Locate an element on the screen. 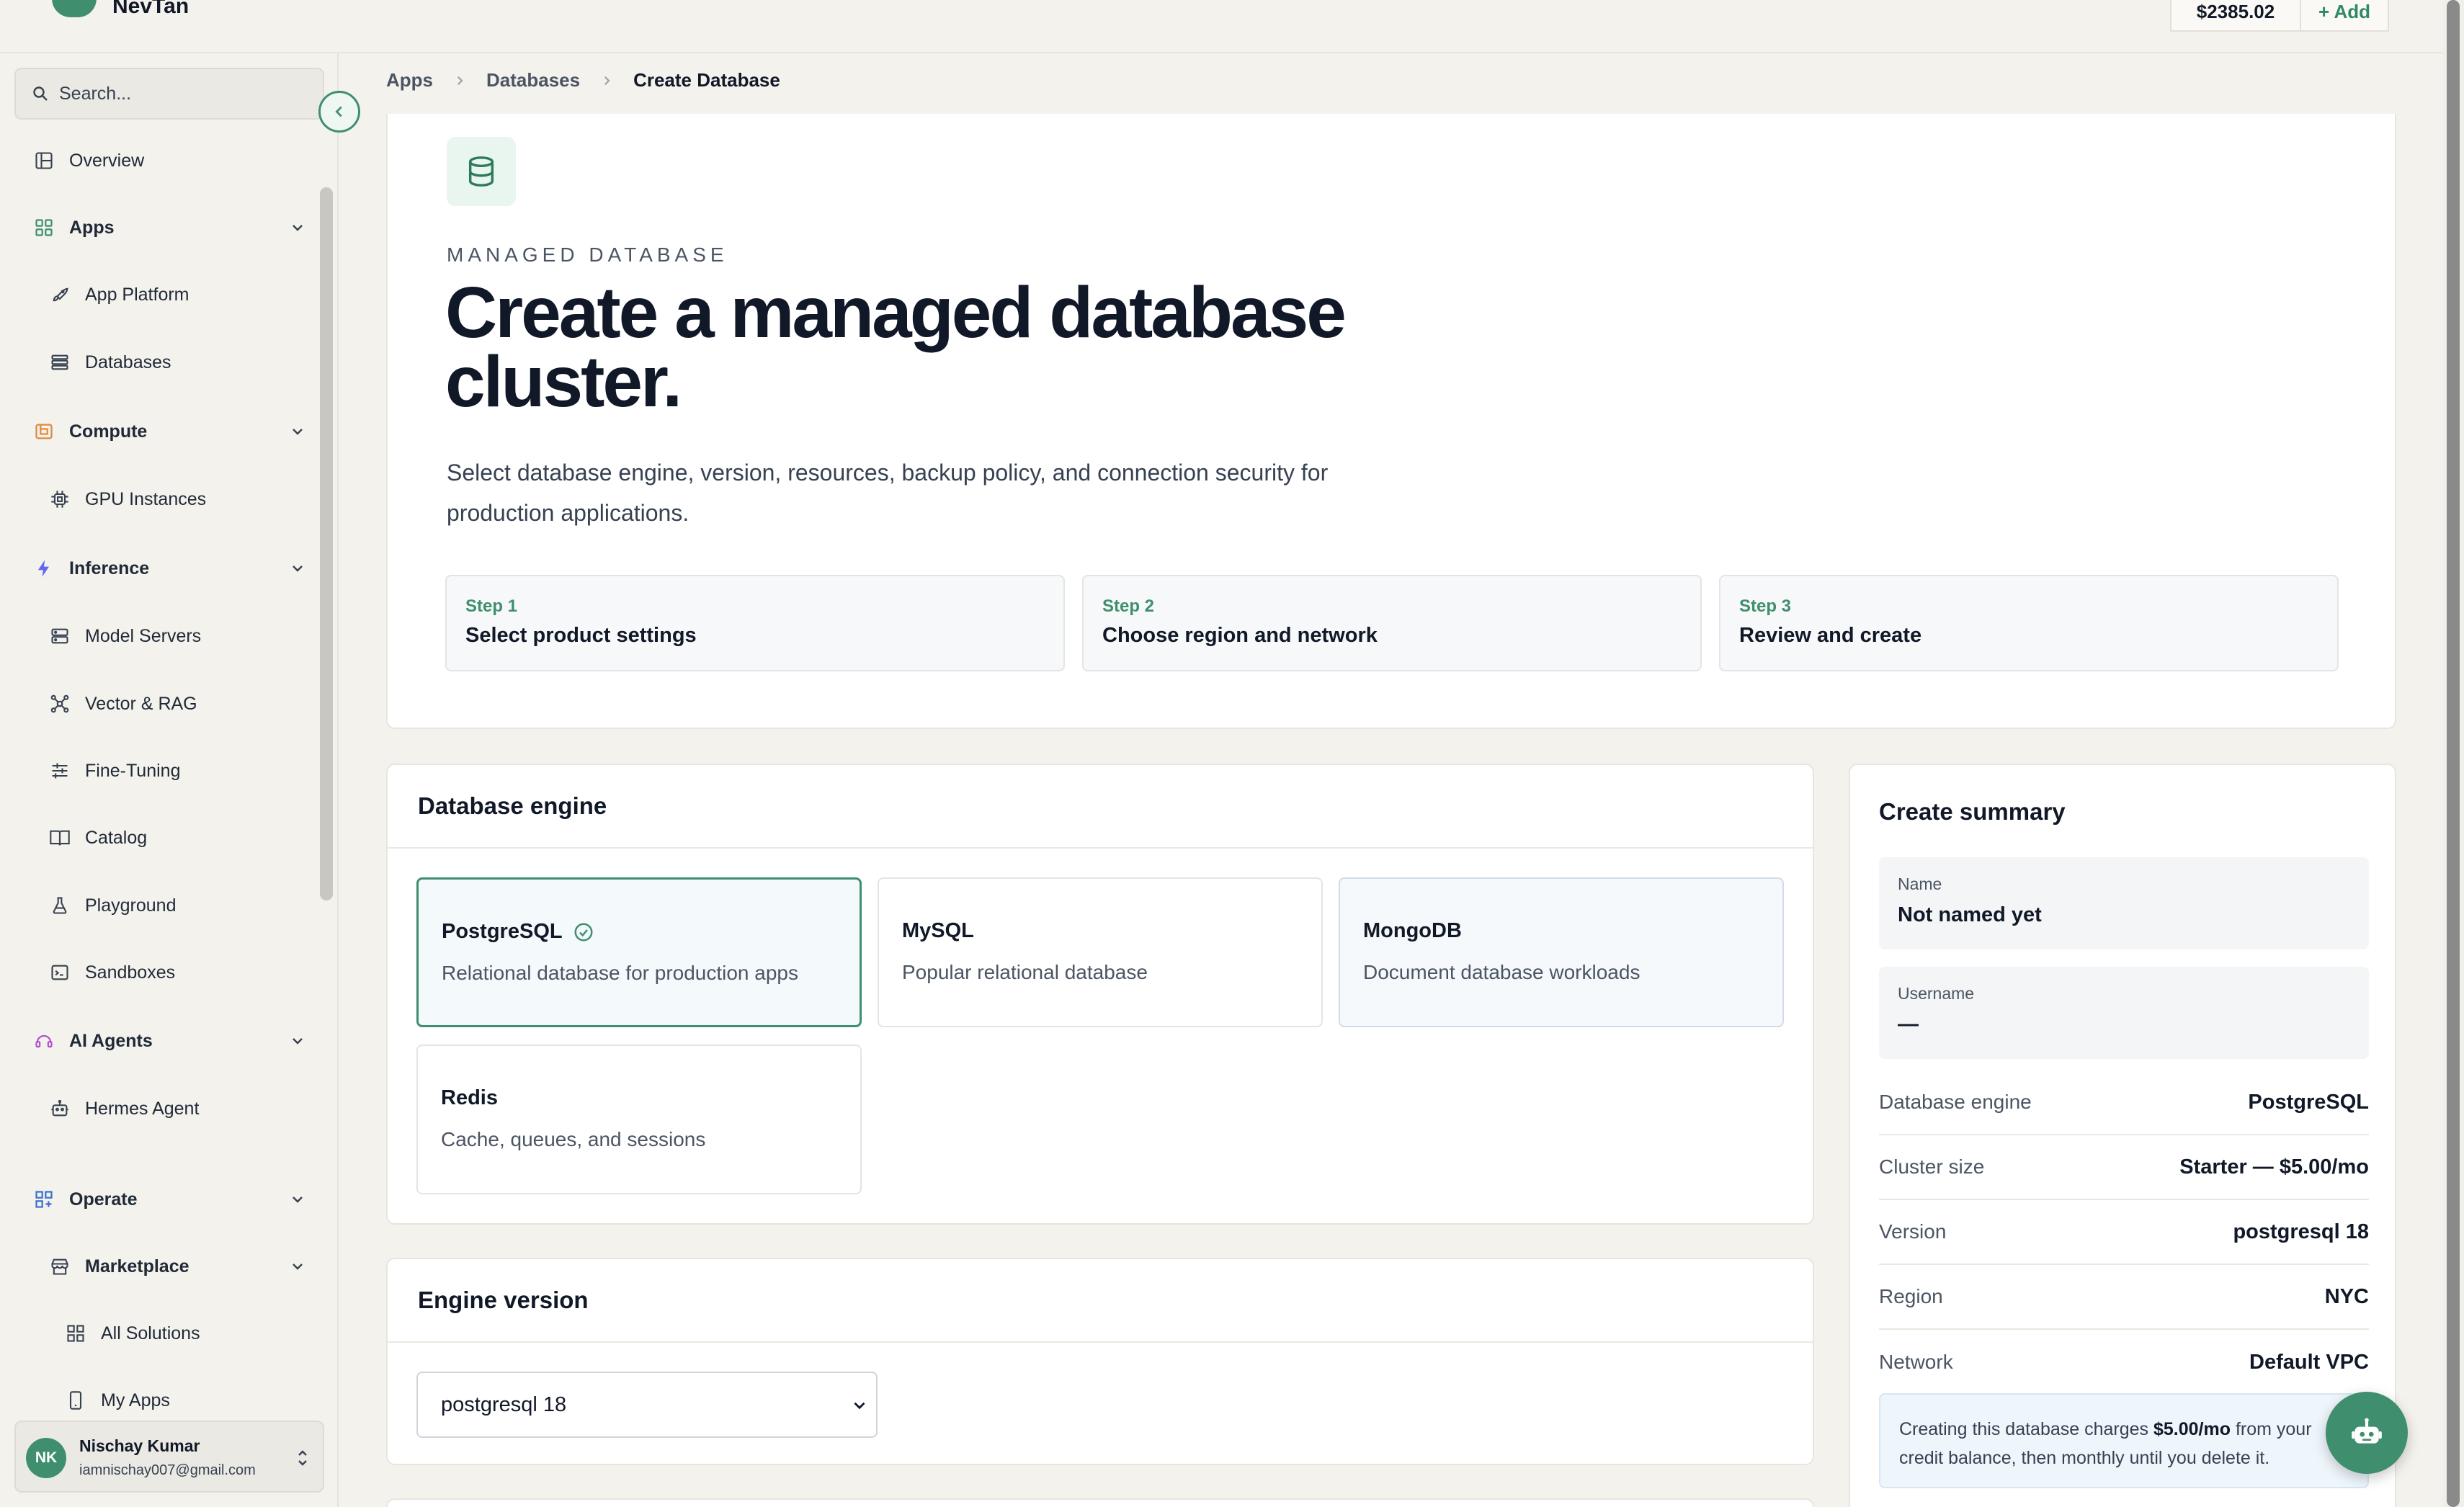 This screenshot has height=1507, width=2464. add-credit-button: + Add is located at coordinates (2344, 15).